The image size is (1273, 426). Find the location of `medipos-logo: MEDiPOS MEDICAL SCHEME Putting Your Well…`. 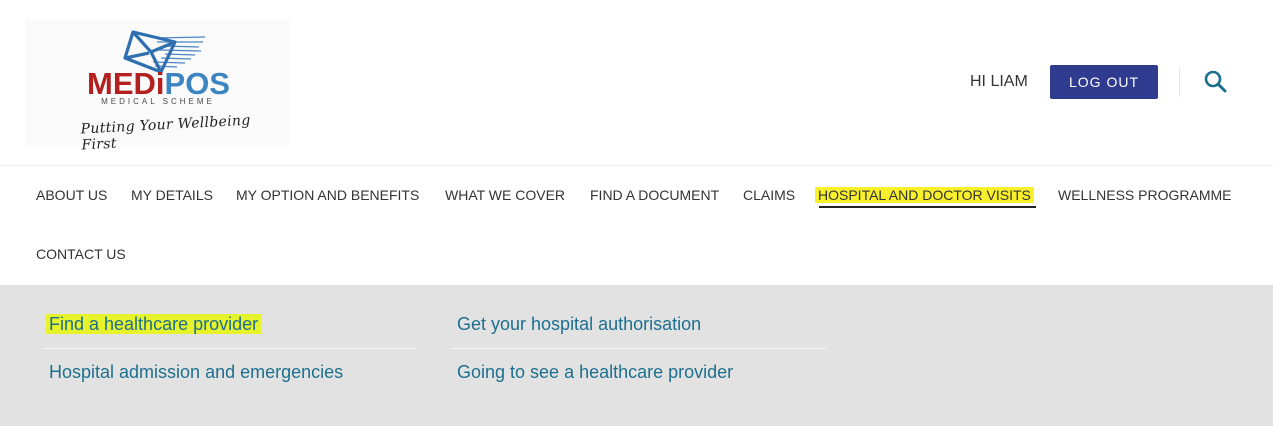

medipos-logo: MEDiPOS MEDICAL SCHEME Putting Your Well… is located at coordinates (157, 86).